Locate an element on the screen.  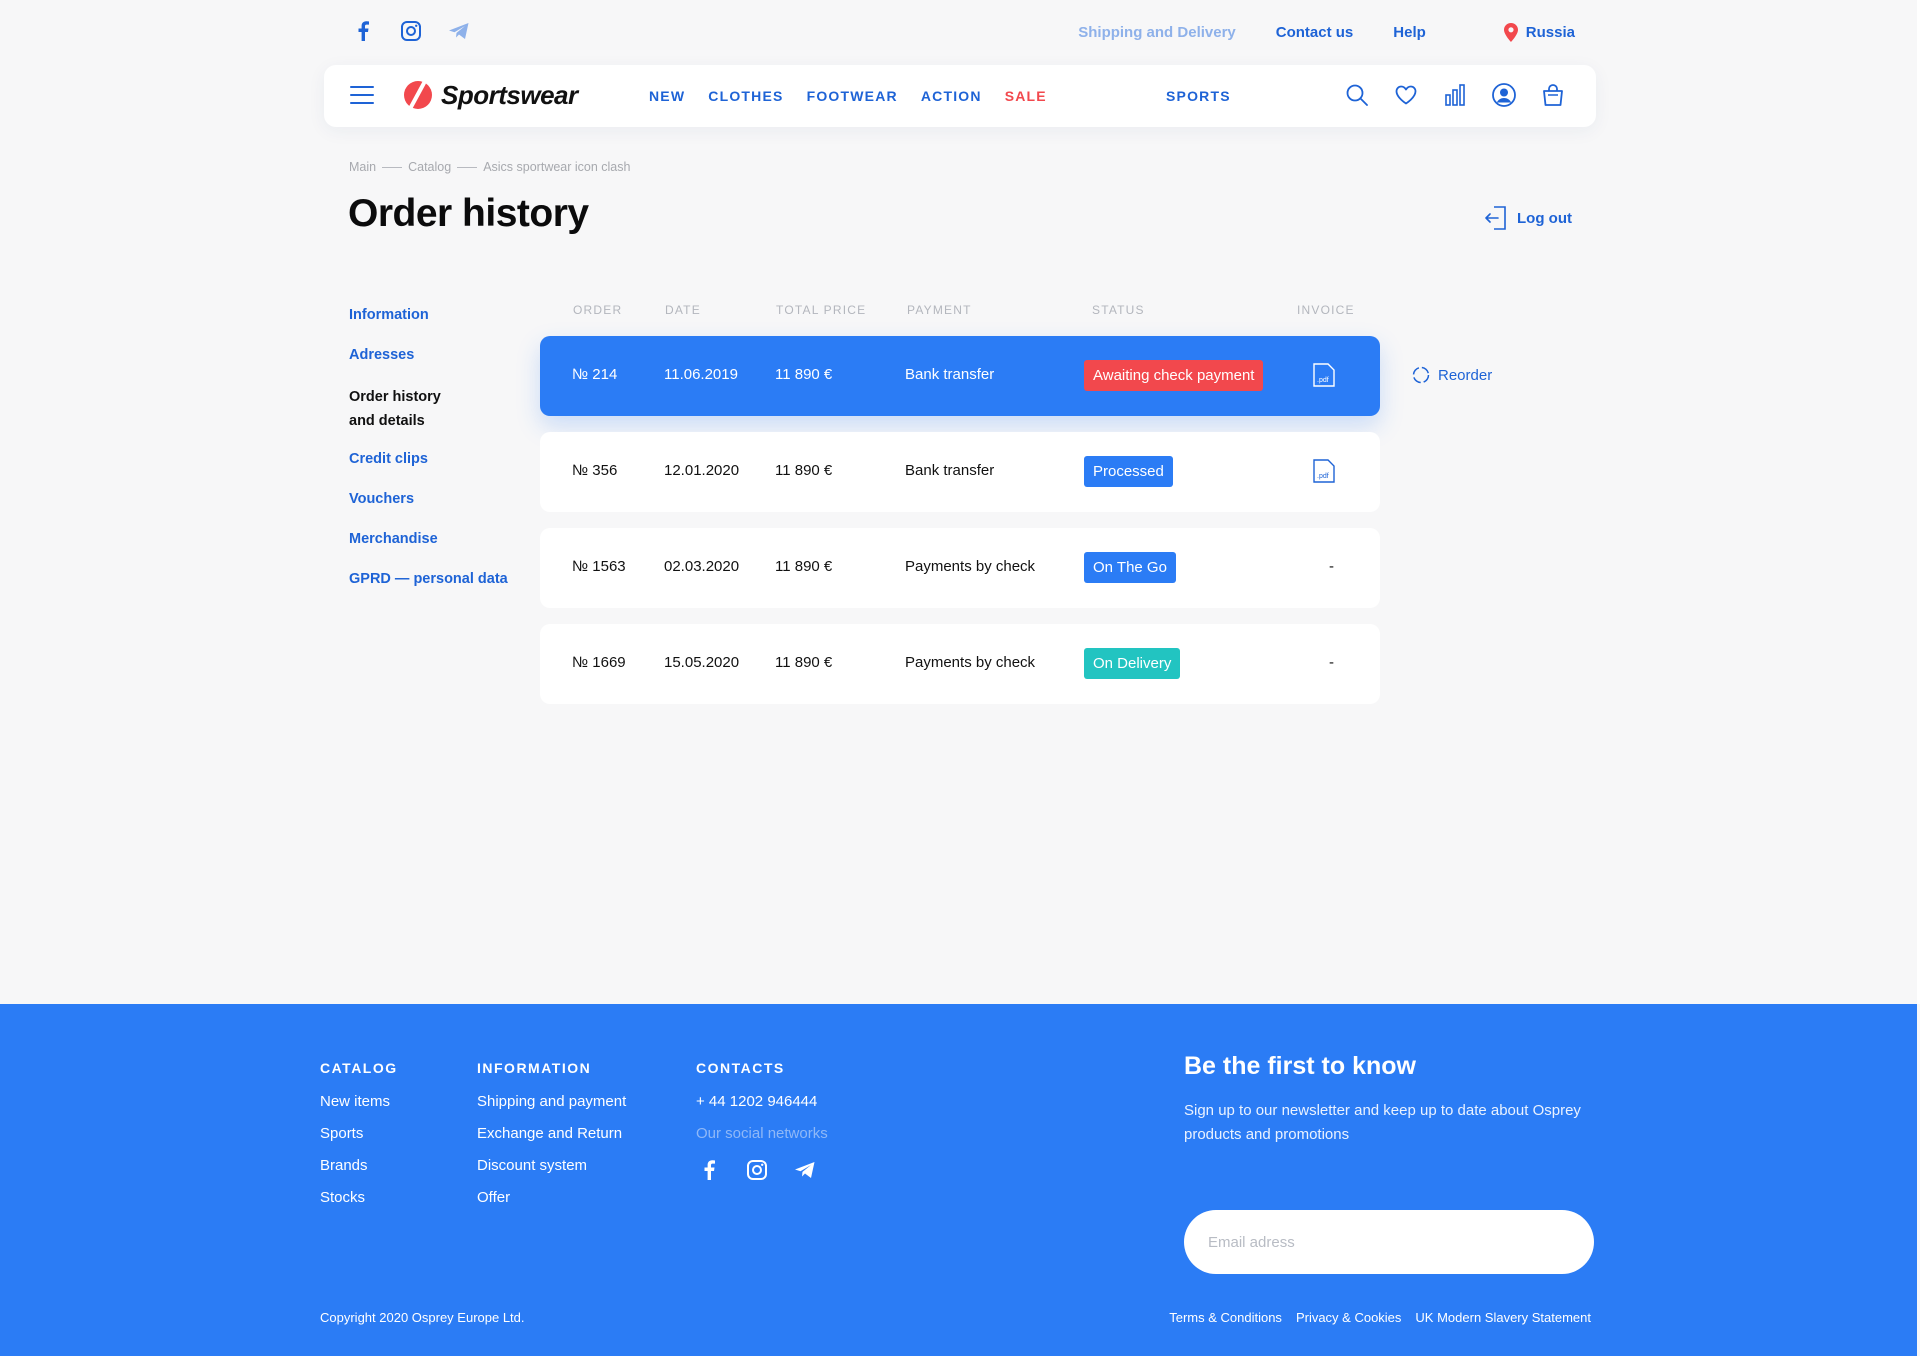
column-header-order: ORDER is located at coordinates (598, 310).